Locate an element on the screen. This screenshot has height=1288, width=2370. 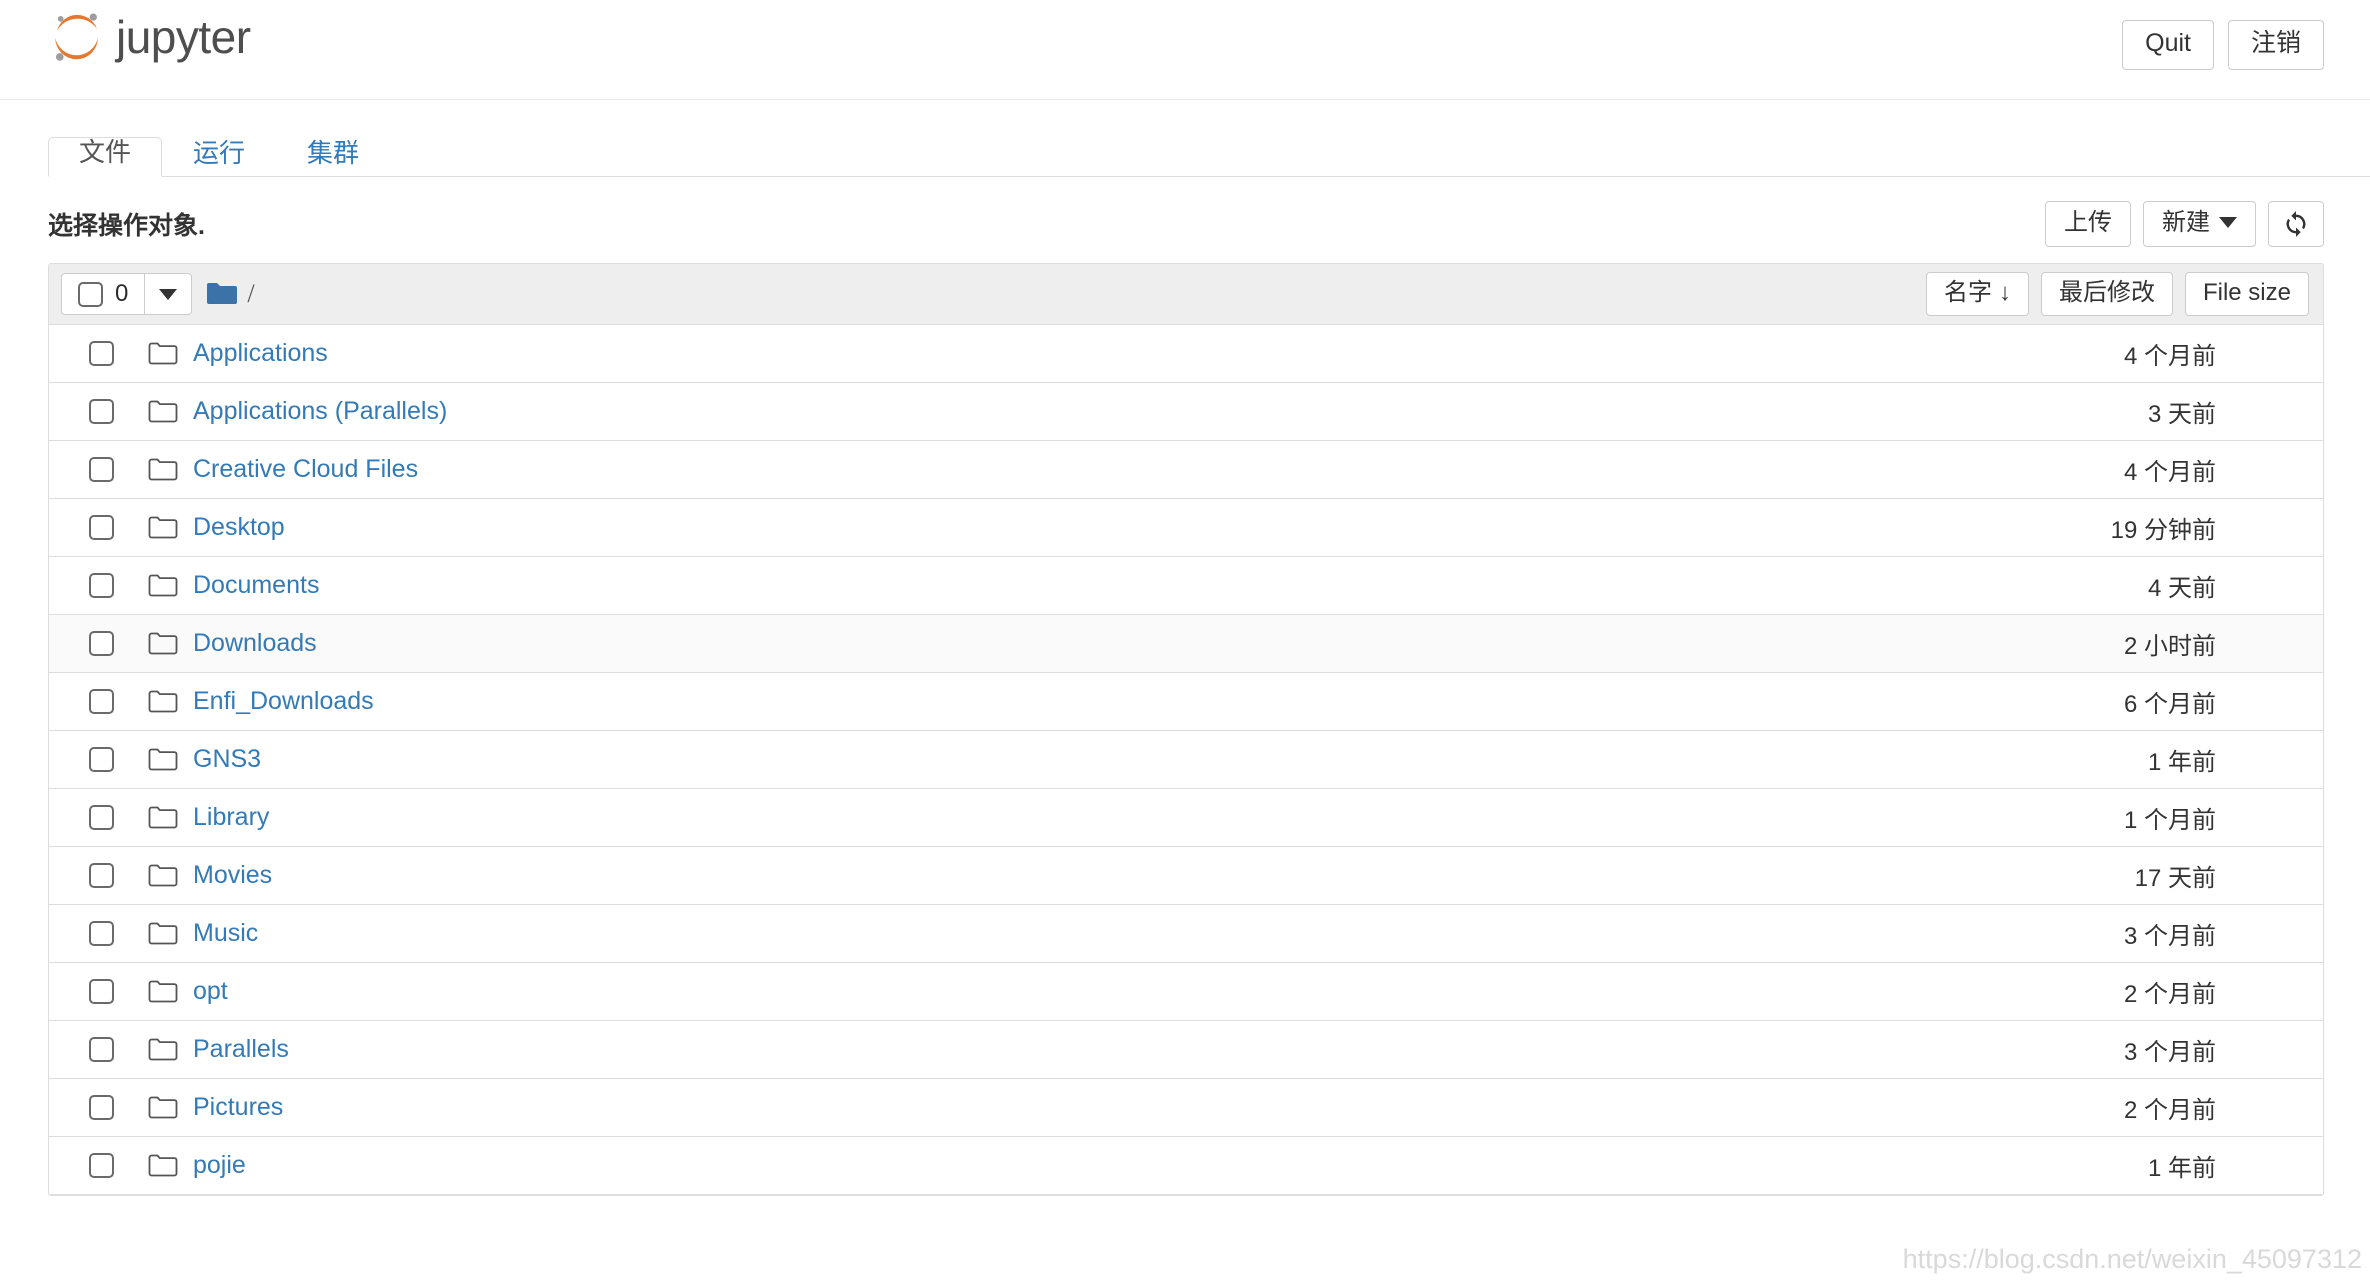
file-list-header: 0 / 名字 ↓ 最后修改 File size is located at coordinates (1186, 294).